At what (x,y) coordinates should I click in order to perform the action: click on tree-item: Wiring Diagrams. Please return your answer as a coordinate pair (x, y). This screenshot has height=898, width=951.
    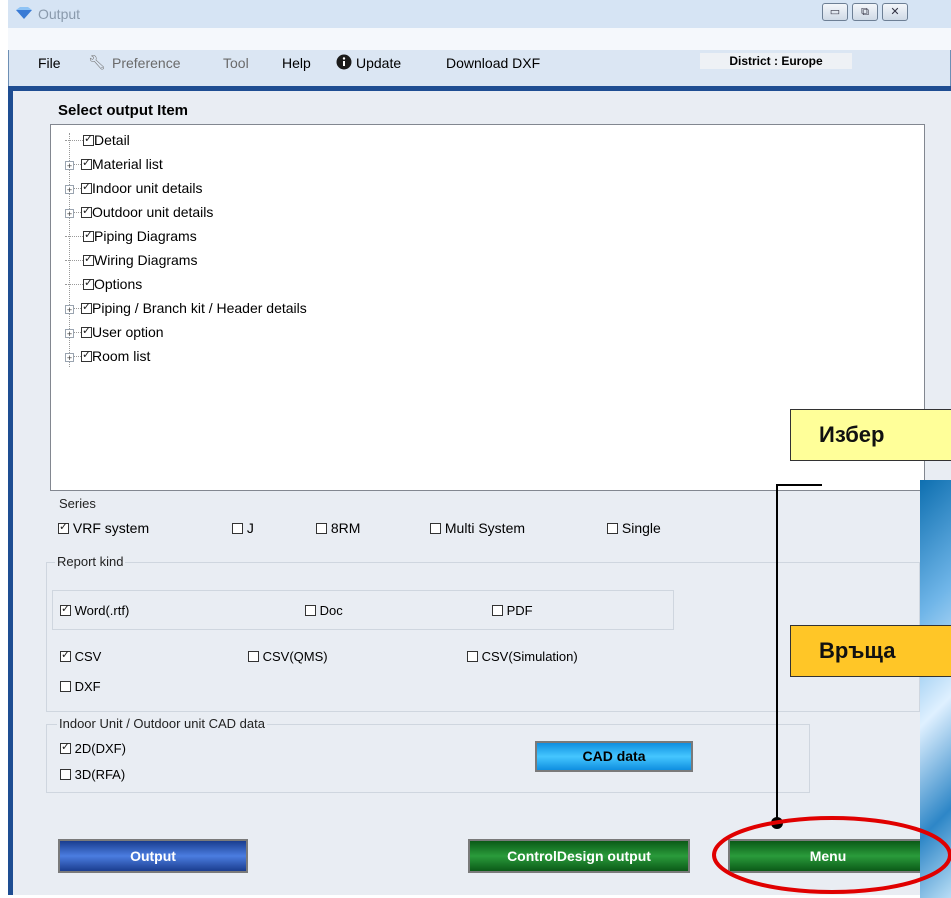
    Looking at the image, I should click on (131, 264).